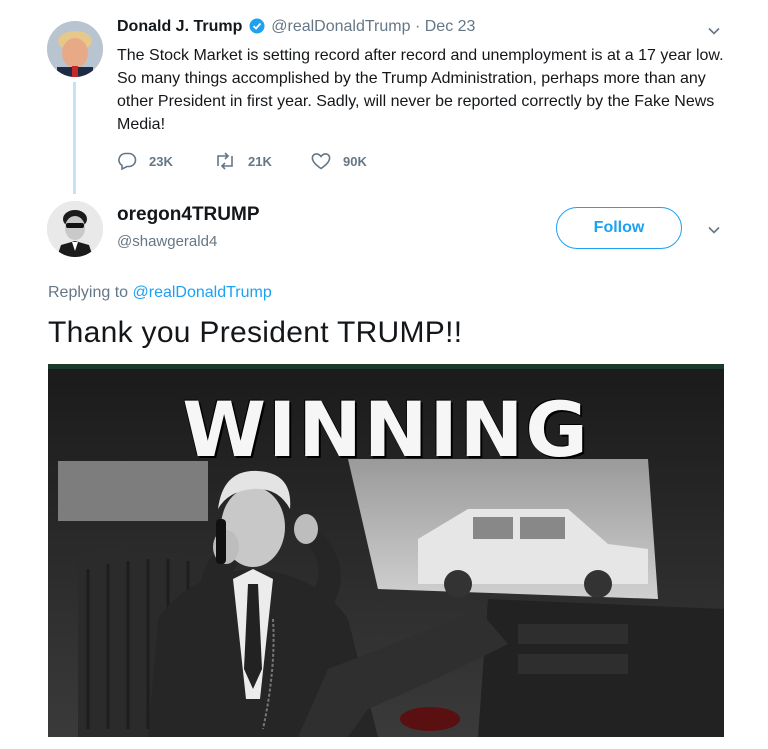 Image resolution: width=768 pixels, height=749 pixels. What do you see at coordinates (188, 215) in the screenshot?
I see `reply-author-name: oregon4TRUMP` at bounding box center [188, 215].